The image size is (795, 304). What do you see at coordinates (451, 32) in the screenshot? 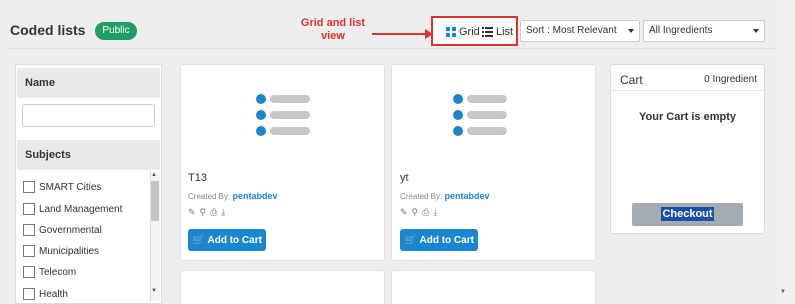
I see `grid-icon` at bounding box center [451, 32].